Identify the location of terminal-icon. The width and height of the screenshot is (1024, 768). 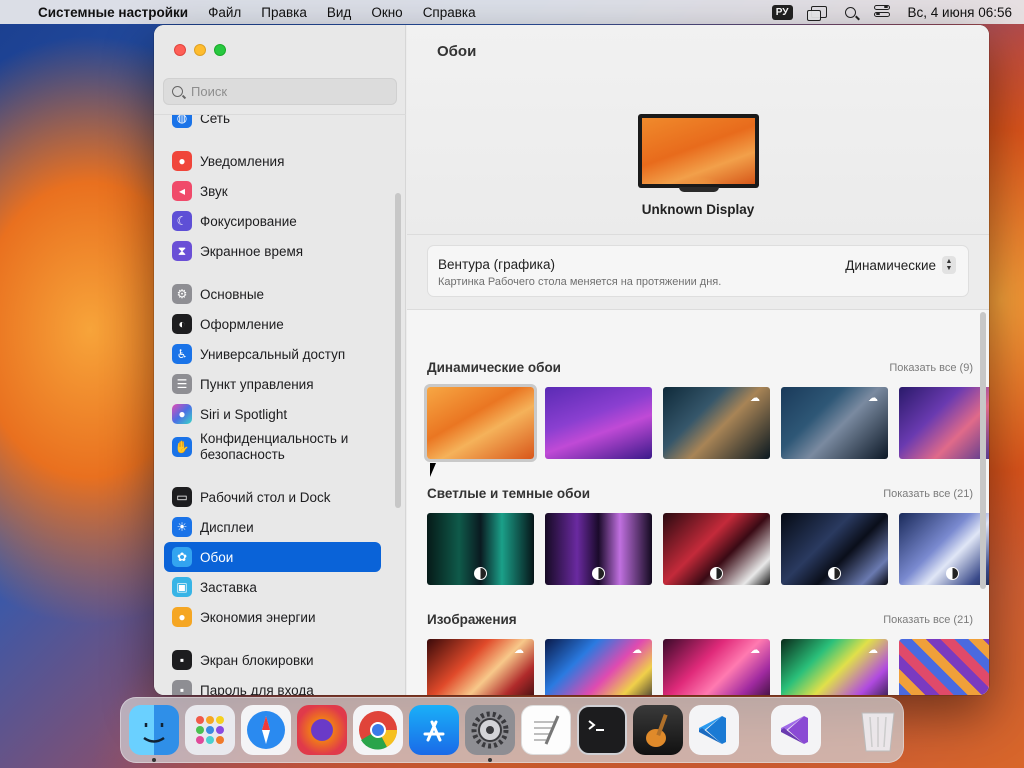
(602, 730).